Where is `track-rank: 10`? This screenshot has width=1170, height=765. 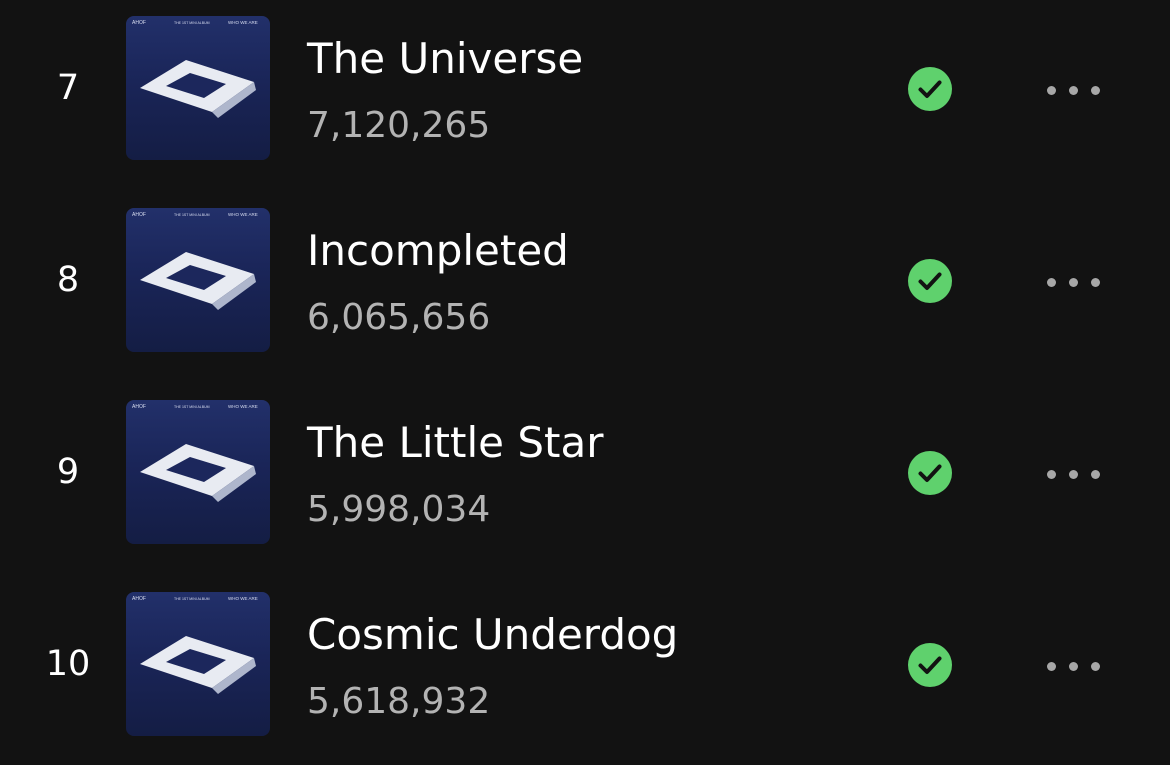 track-rank: 10 is located at coordinates (68, 664).